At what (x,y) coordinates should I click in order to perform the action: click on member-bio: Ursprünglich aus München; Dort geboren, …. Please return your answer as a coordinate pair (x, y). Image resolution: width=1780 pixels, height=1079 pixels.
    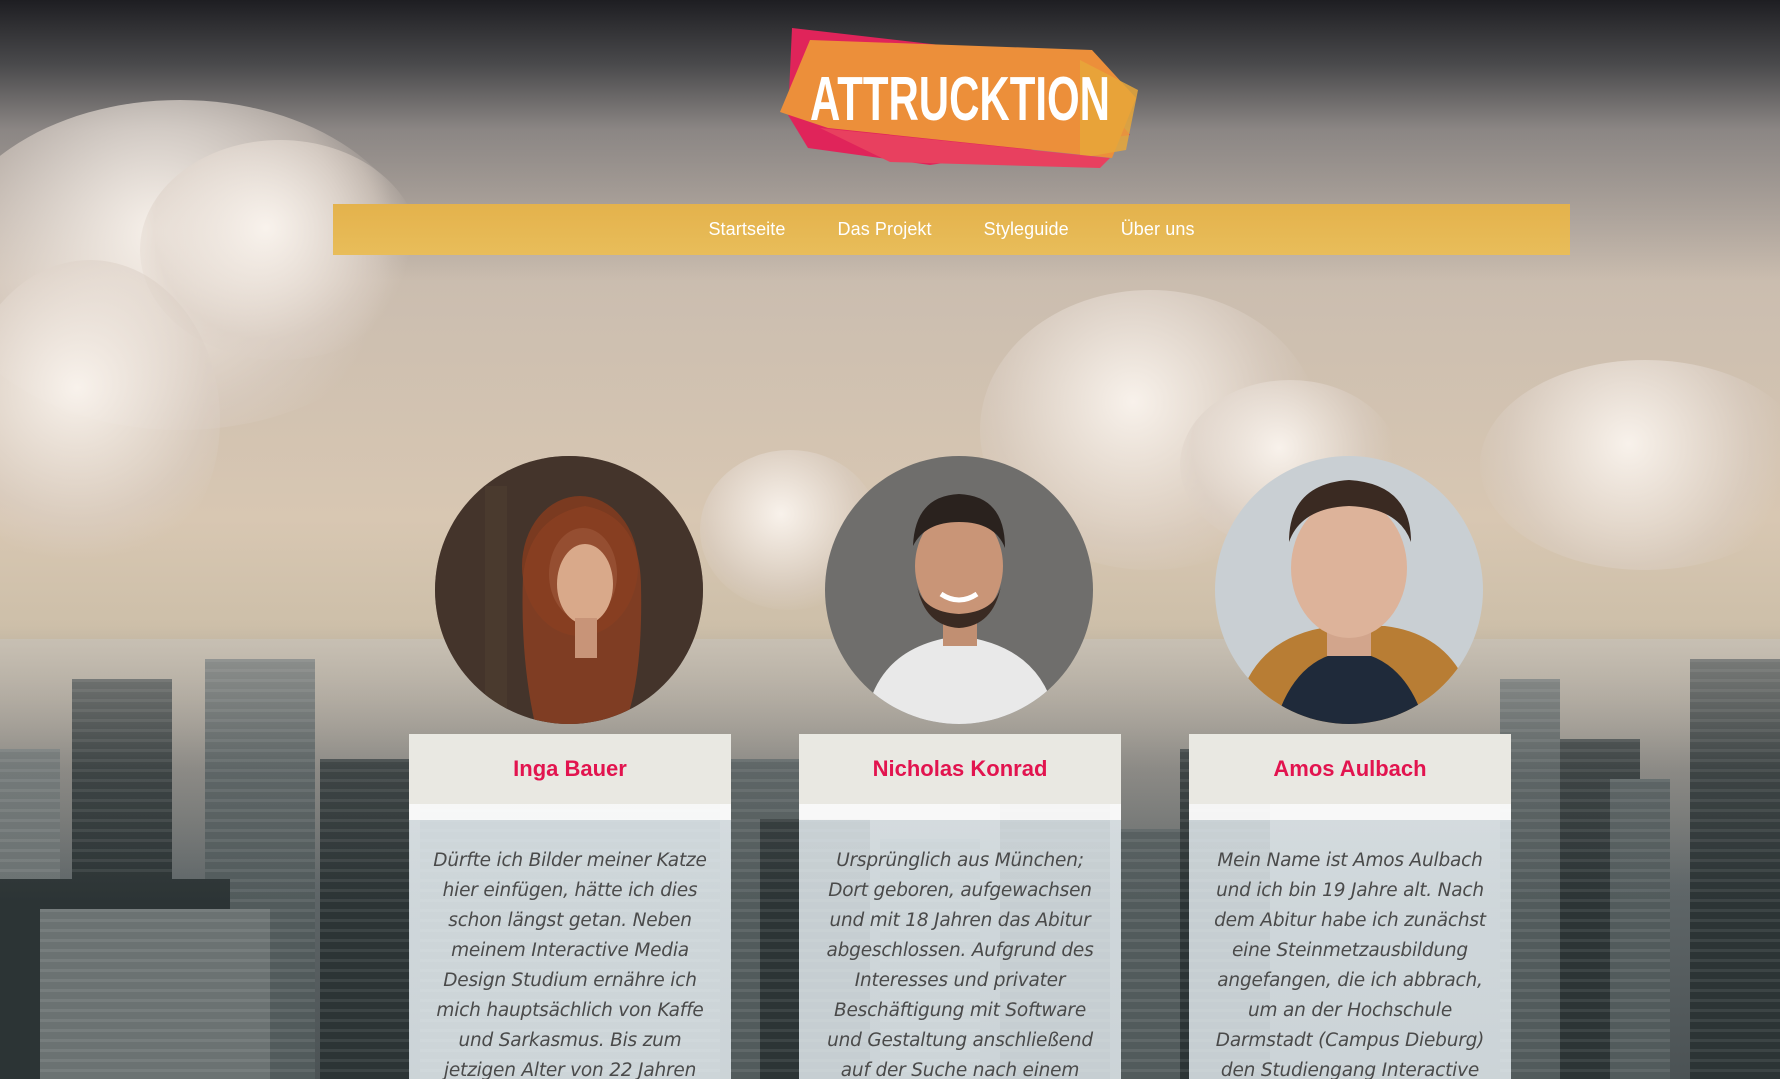
    Looking at the image, I should click on (960, 964).